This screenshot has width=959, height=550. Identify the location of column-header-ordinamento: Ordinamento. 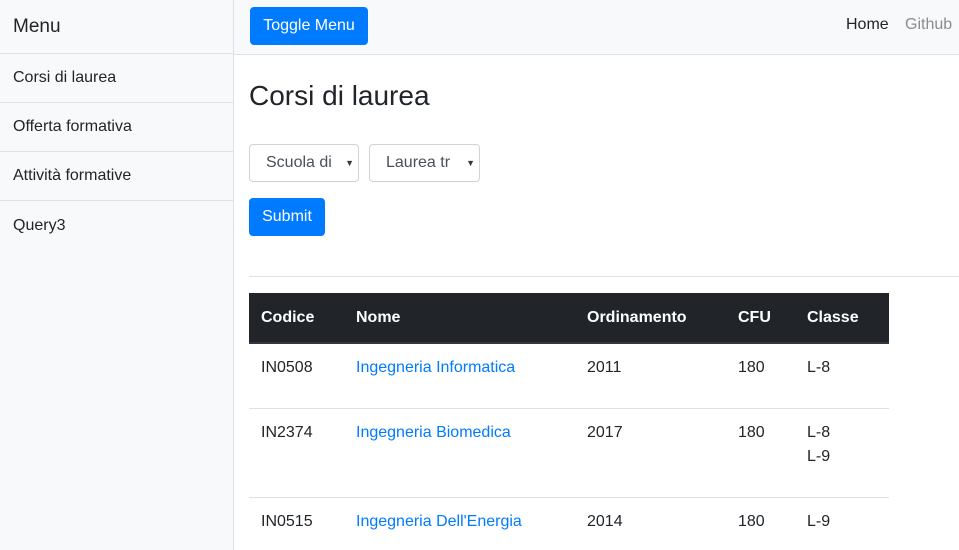
(650, 318).